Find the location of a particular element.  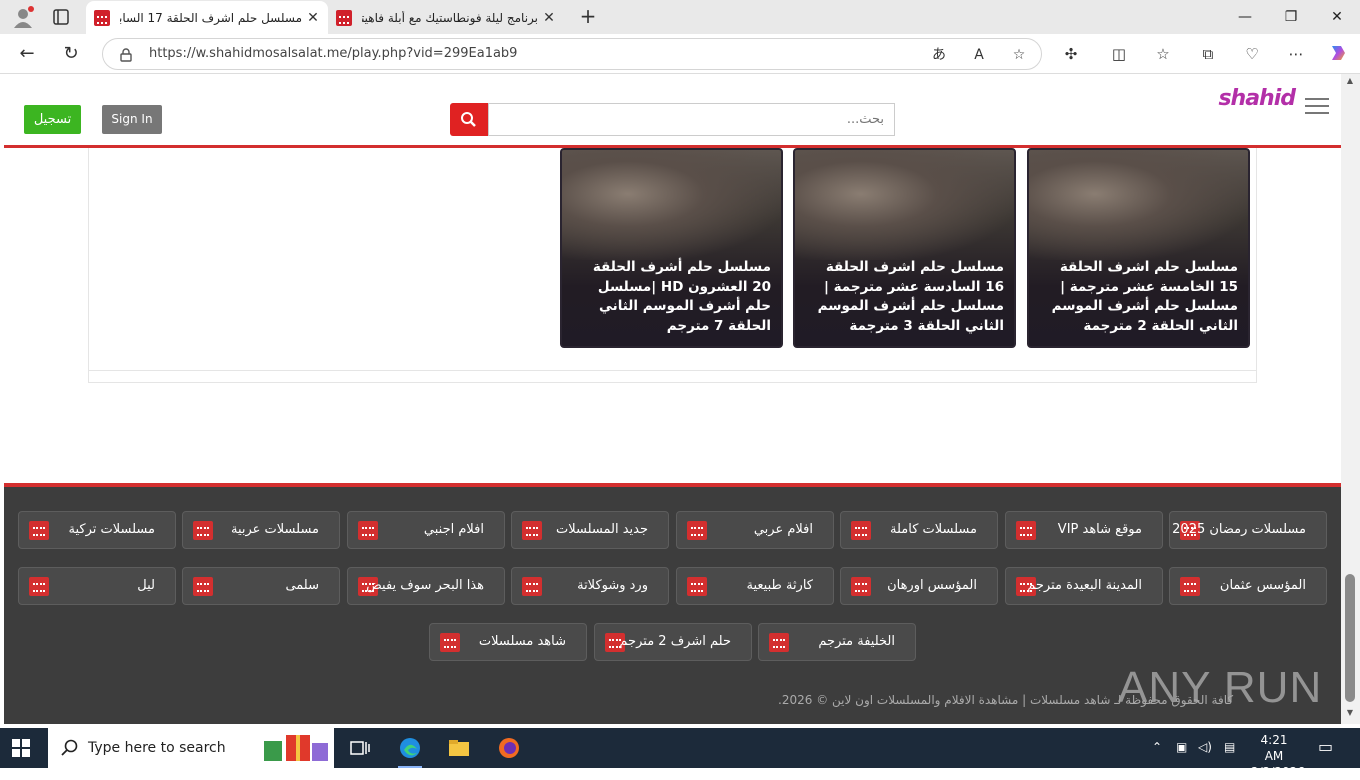

maximize-button: ❐ is located at coordinates (1291, 17).